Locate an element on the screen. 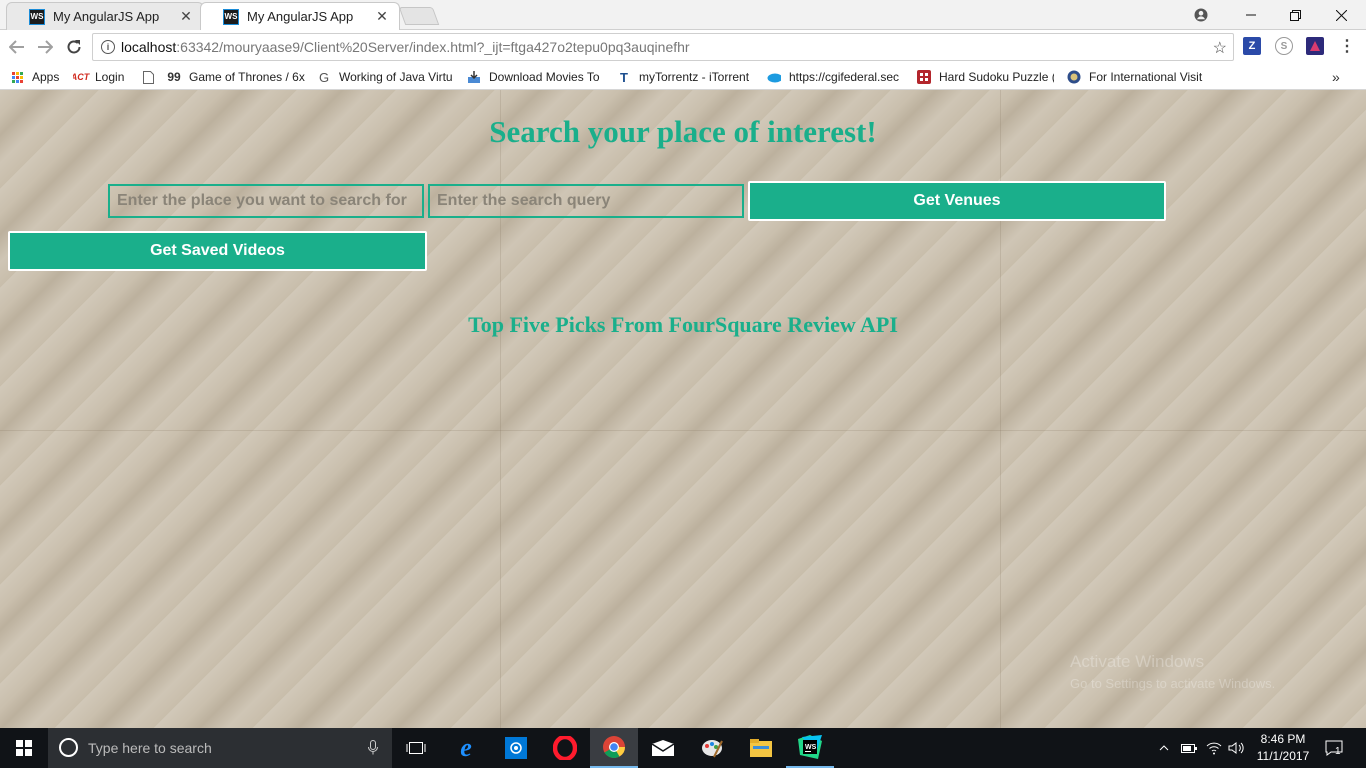 This screenshot has height=768, width=1366. place-input: Enter the place you want to search for is located at coordinates (266, 201).